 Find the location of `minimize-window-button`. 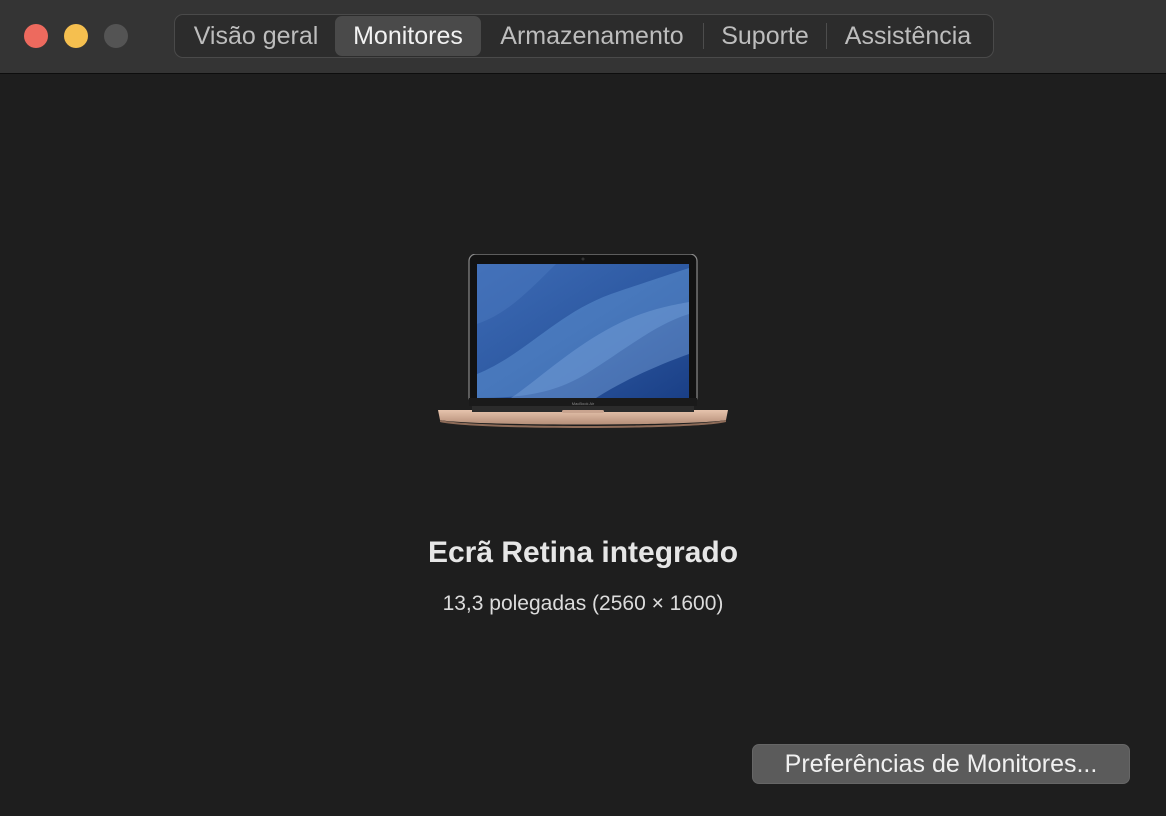

minimize-window-button is located at coordinates (76, 36).